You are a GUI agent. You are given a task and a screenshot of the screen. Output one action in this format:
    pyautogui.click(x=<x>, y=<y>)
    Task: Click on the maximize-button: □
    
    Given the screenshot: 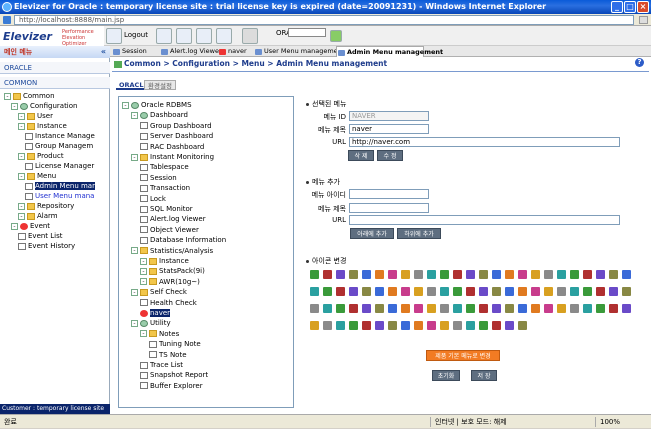 What is the action you would take?
    pyautogui.click(x=630, y=7)
    